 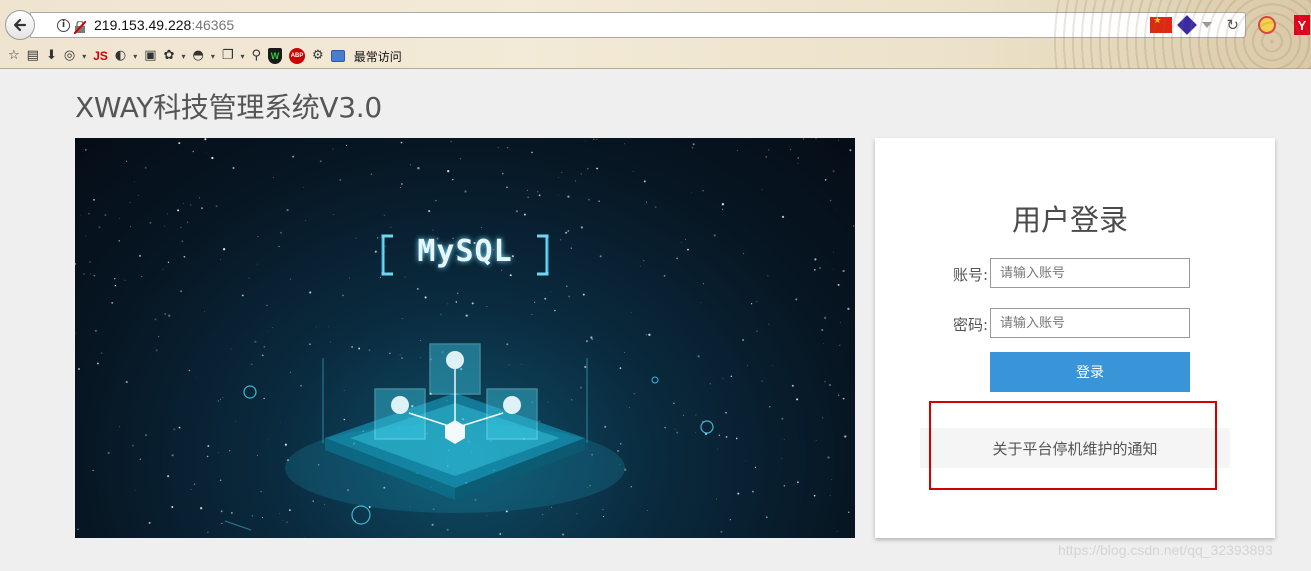 What do you see at coordinates (1090, 273) in the screenshot?
I see `account-input` at bounding box center [1090, 273].